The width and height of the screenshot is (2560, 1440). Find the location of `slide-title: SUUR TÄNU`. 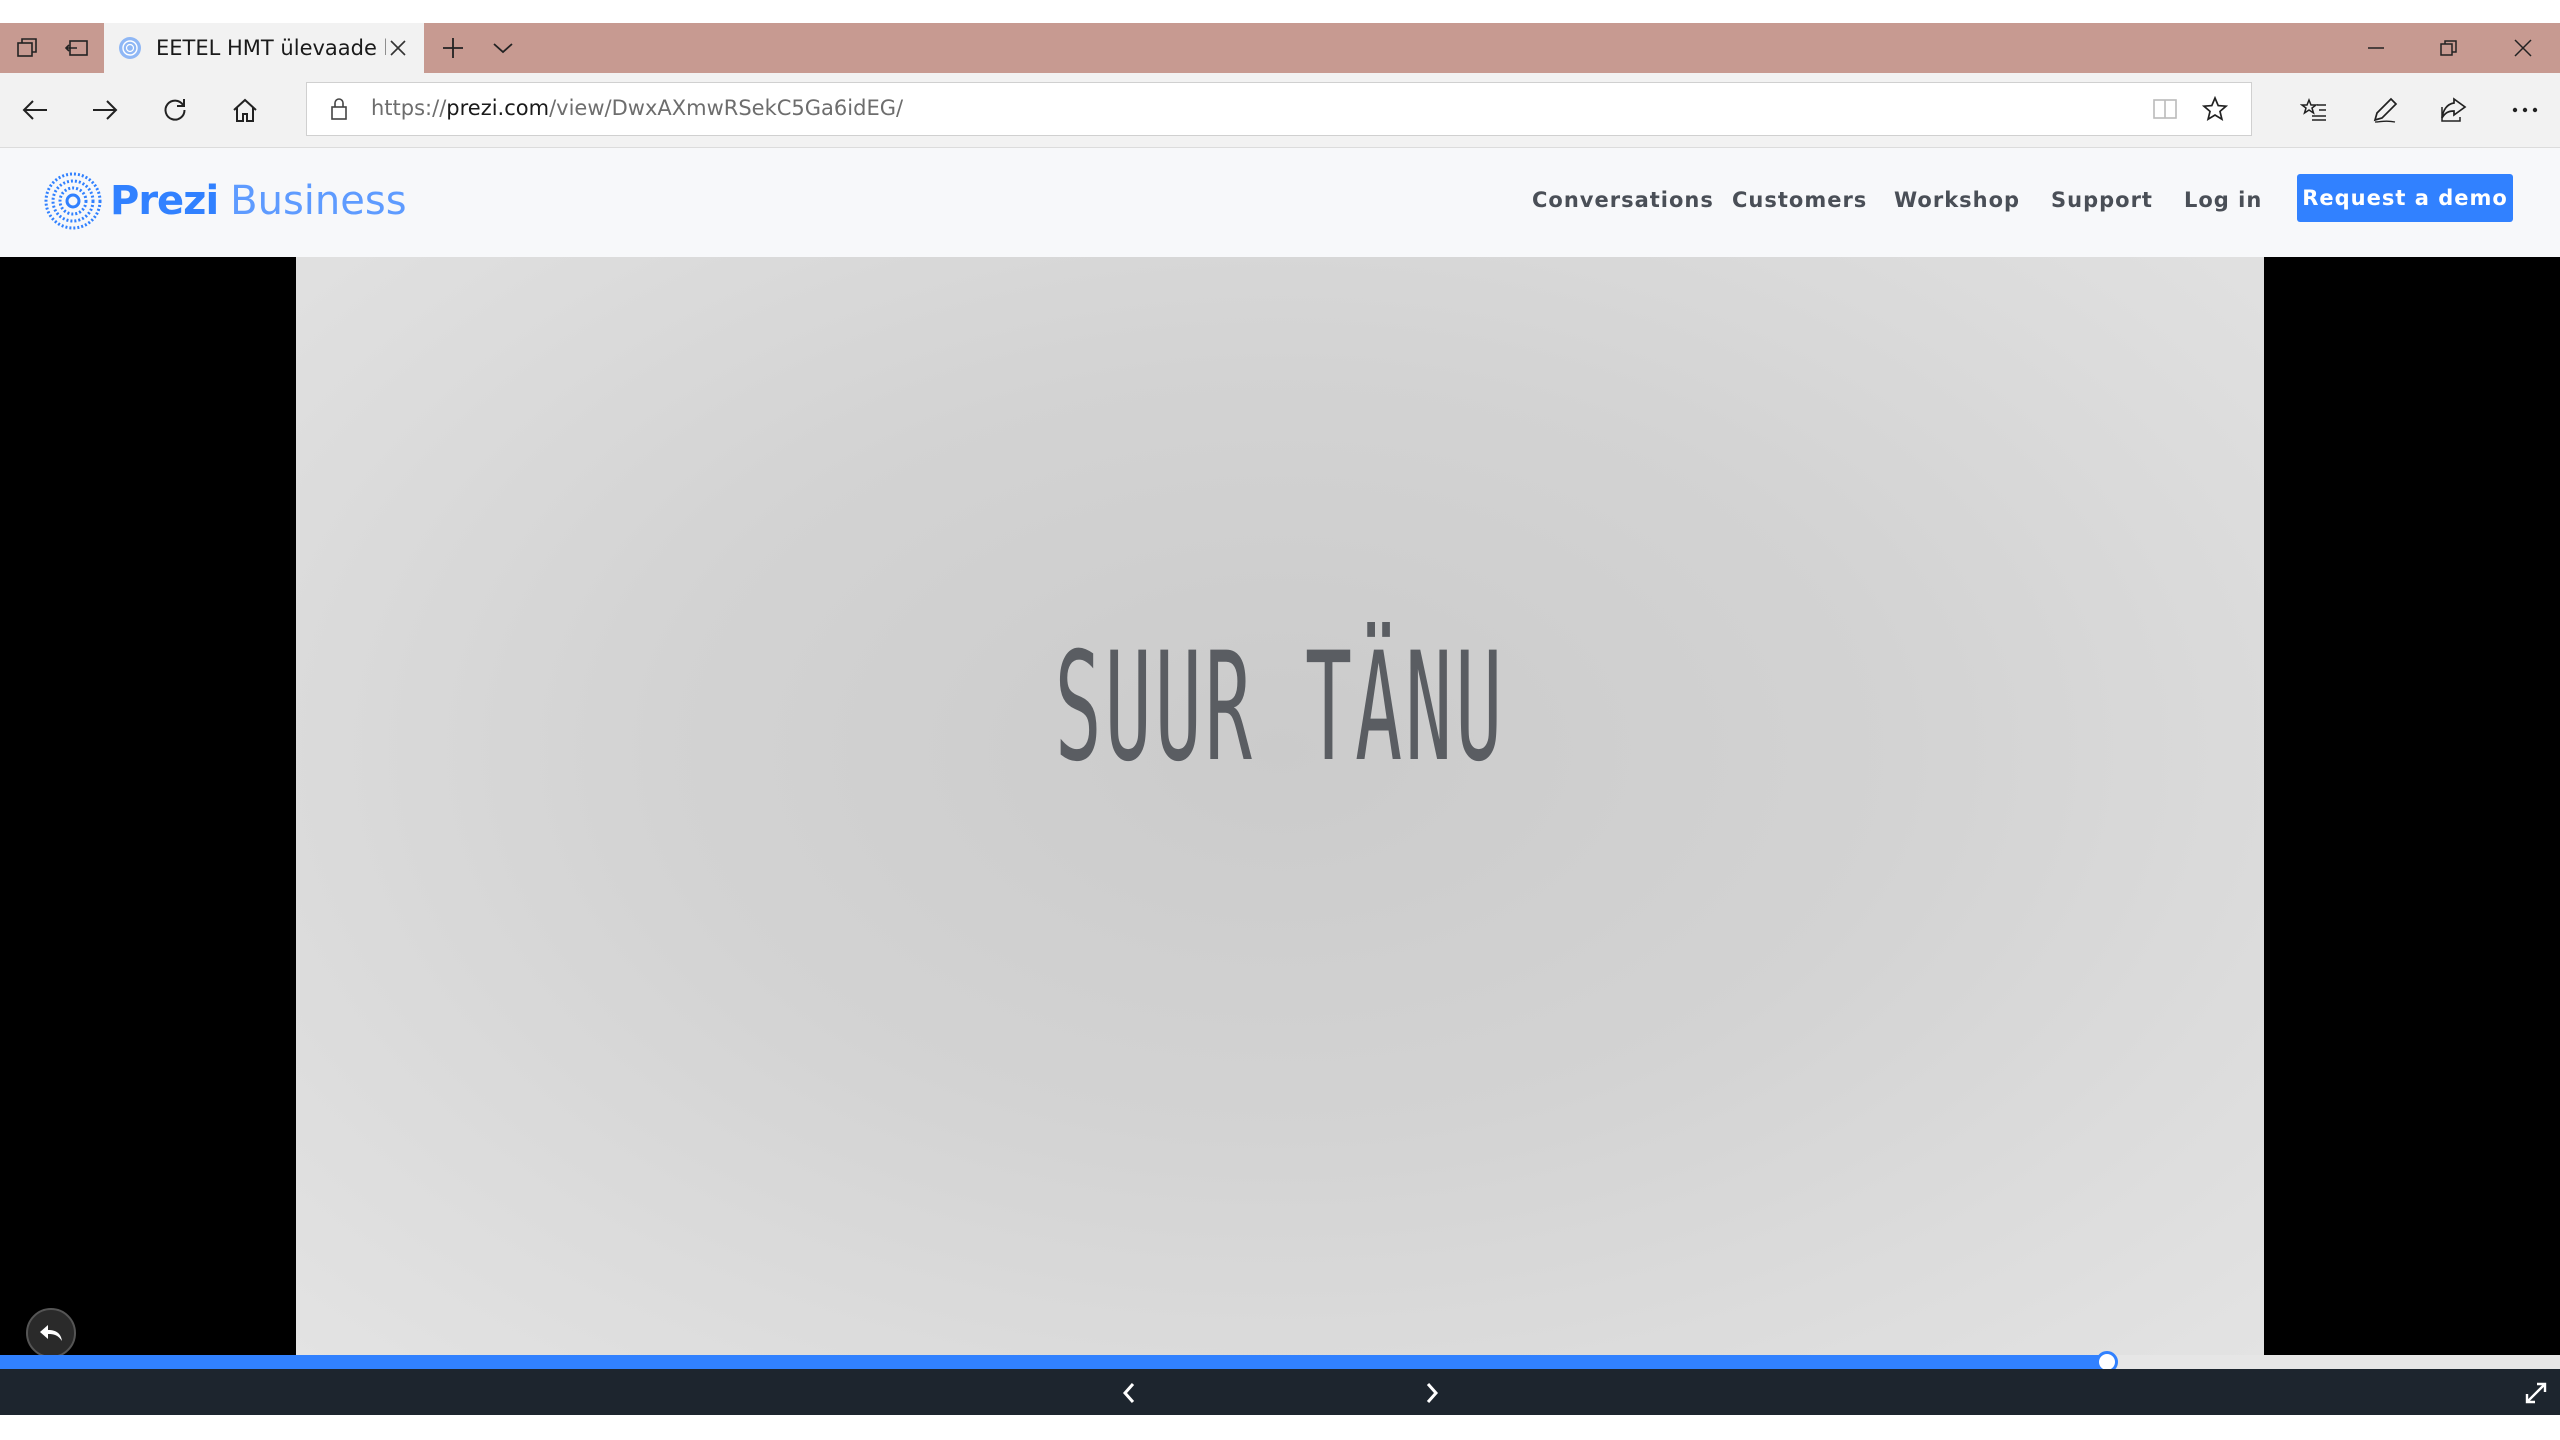

slide-title: SUUR TÄNU is located at coordinates (1280, 708).